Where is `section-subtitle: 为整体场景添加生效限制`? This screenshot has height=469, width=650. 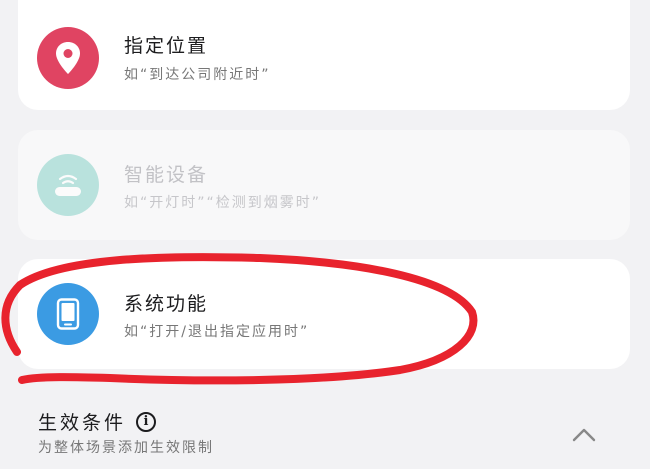
section-subtitle: 为整体场景添加生效限制 is located at coordinates (126, 448).